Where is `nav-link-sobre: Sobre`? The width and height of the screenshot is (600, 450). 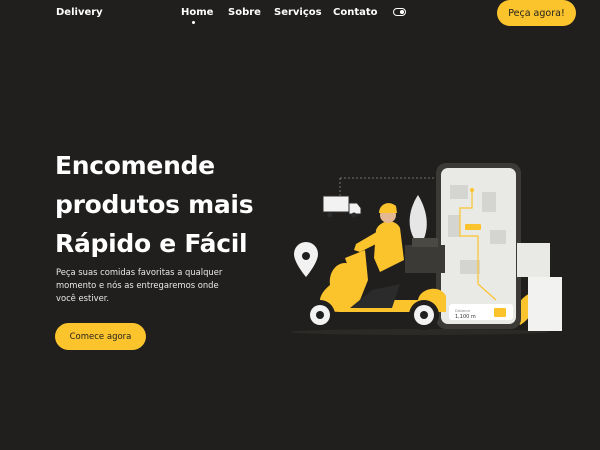 nav-link-sobre: Sobre is located at coordinates (244, 12).